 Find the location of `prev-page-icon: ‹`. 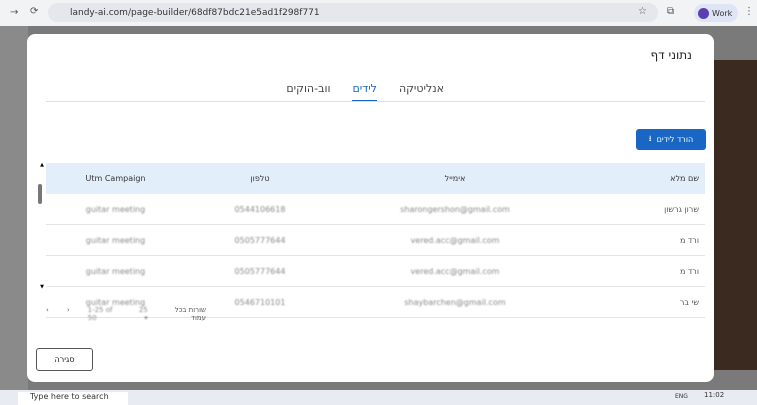

prev-page-icon: ‹ is located at coordinates (68, 314).